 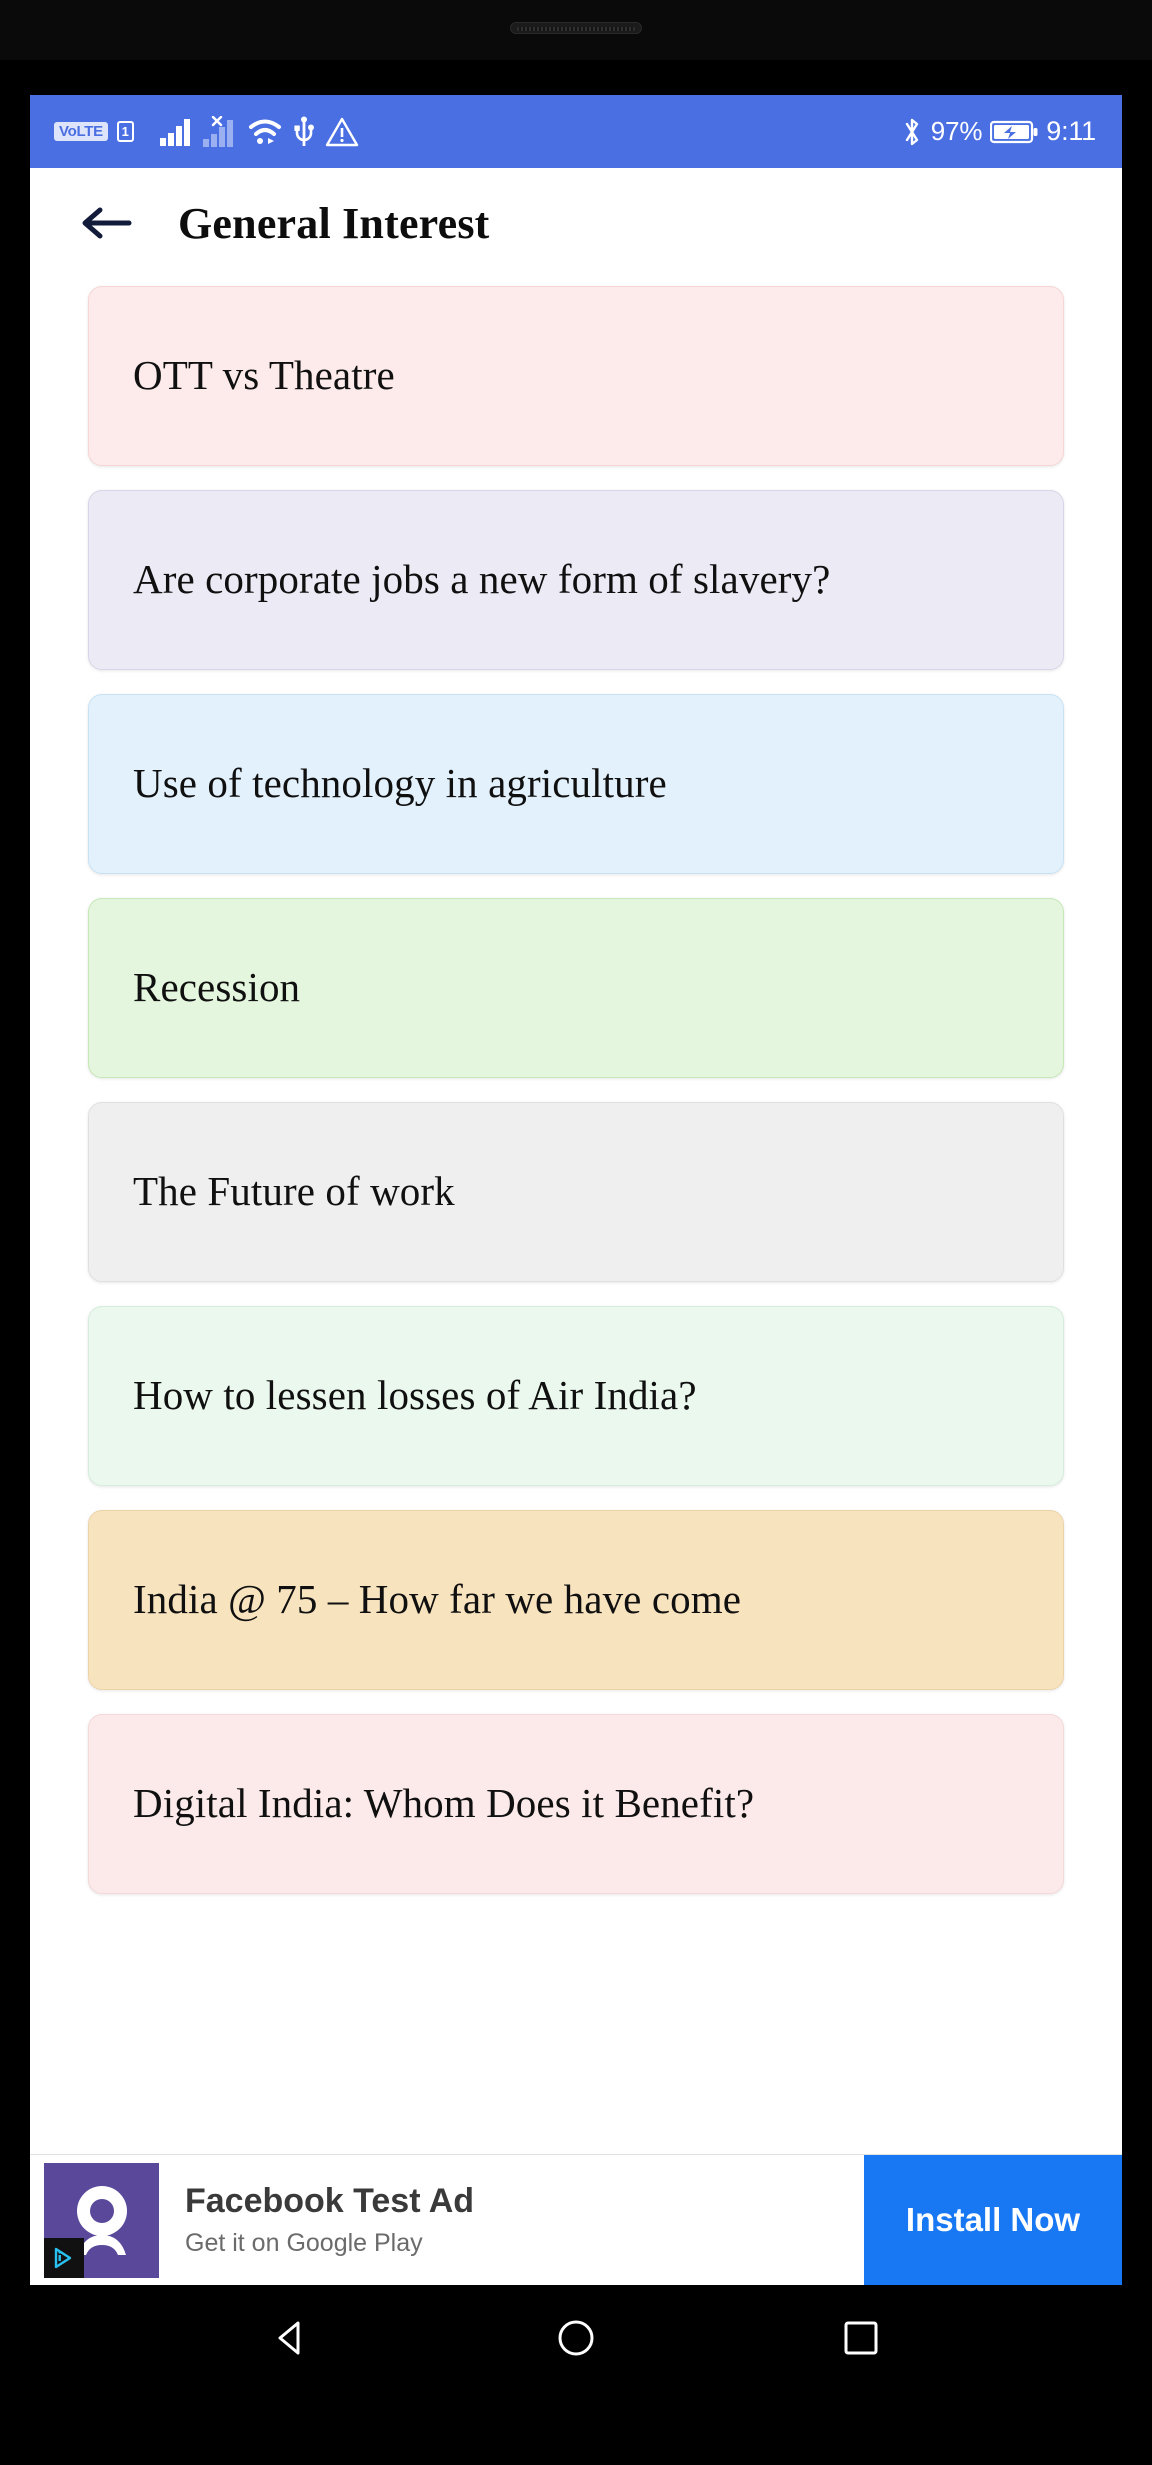 I want to click on install-now-button: Install Now, so click(x=993, y=2220).